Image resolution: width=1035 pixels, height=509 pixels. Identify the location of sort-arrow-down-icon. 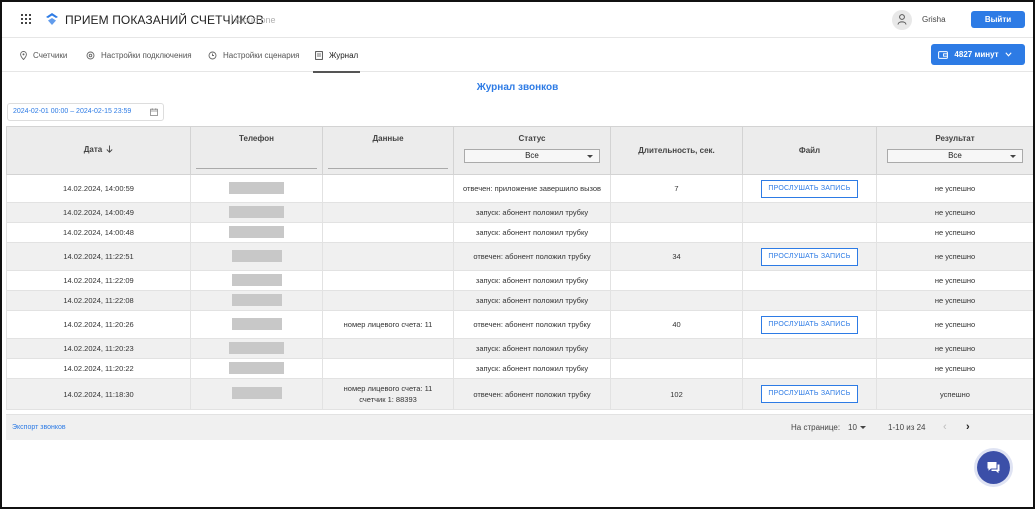
(109, 149).